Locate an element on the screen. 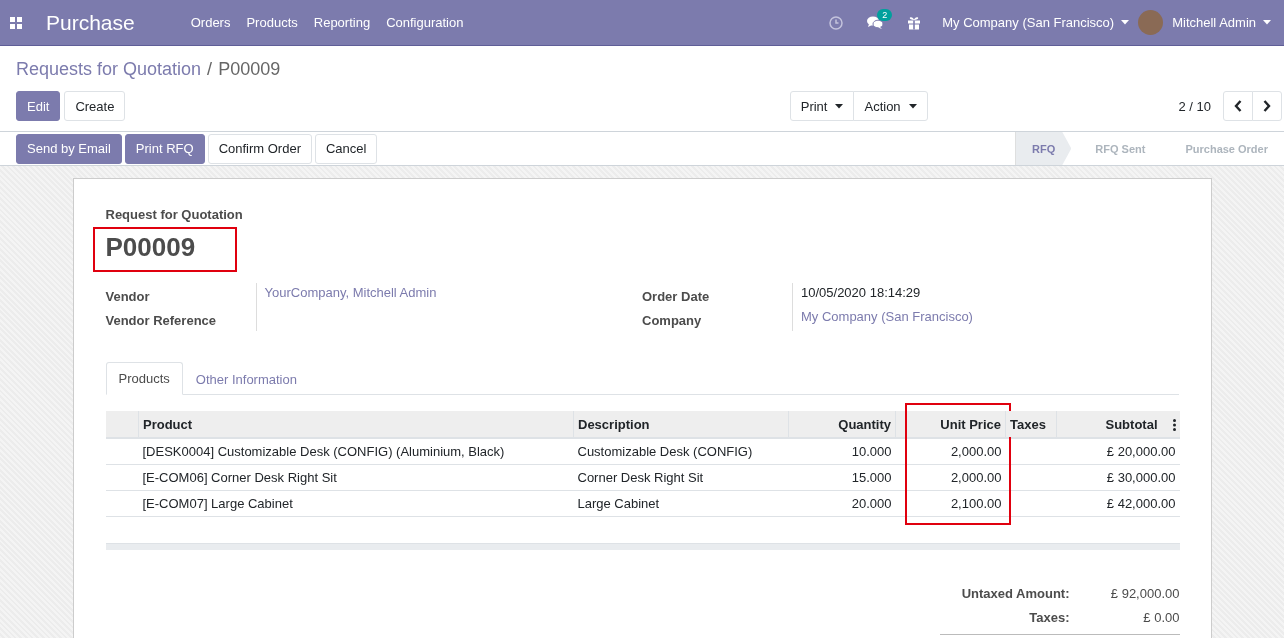  previous-button is located at coordinates (1238, 106).